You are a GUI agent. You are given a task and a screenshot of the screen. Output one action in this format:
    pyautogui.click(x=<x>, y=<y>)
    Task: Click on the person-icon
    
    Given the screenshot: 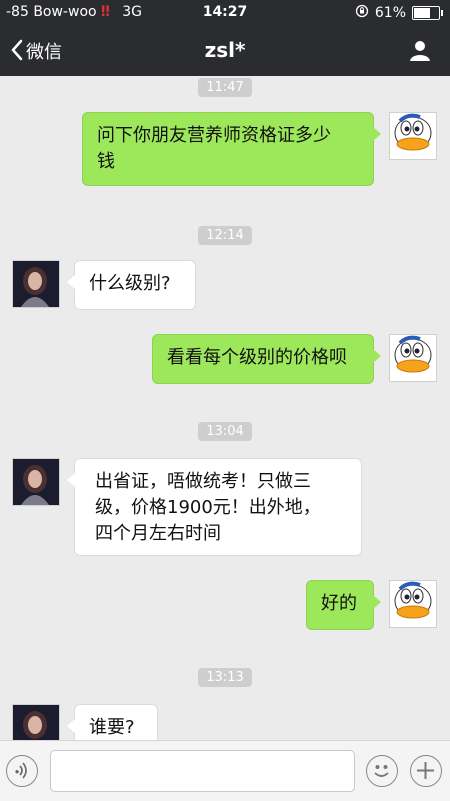 What is the action you would take?
    pyautogui.click(x=420, y=52)
    